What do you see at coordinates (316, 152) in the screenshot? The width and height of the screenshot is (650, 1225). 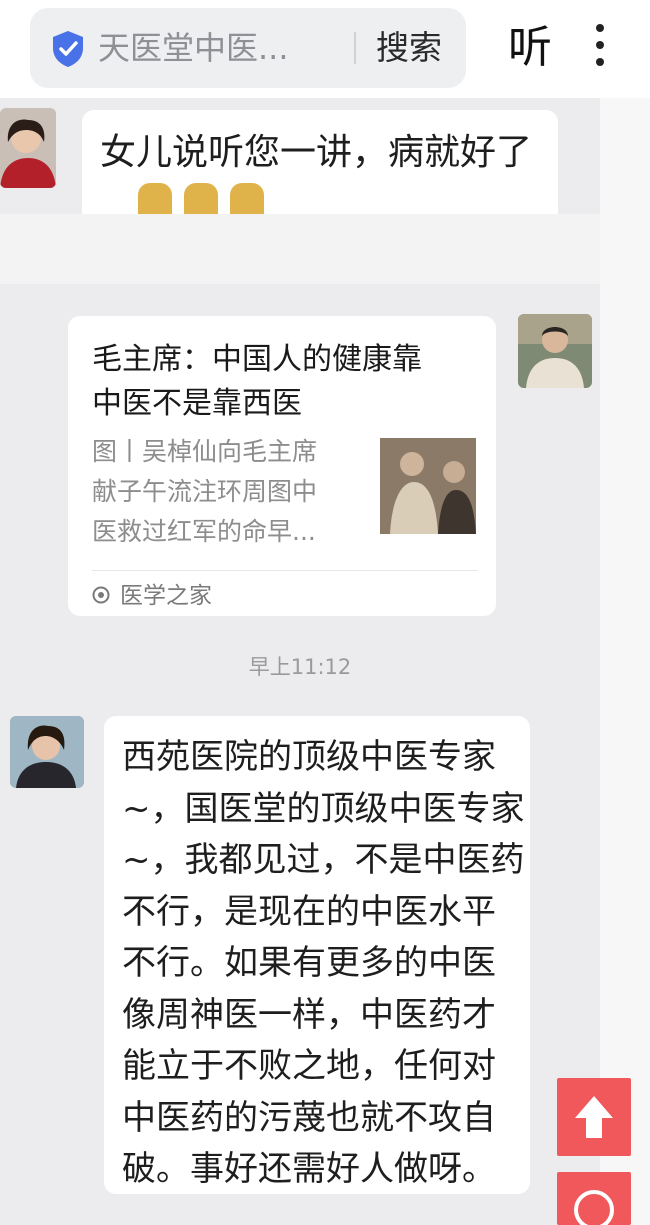 I see `message-text: 女儿说听您一讲，病就好了` at bounding box center [316, 152].